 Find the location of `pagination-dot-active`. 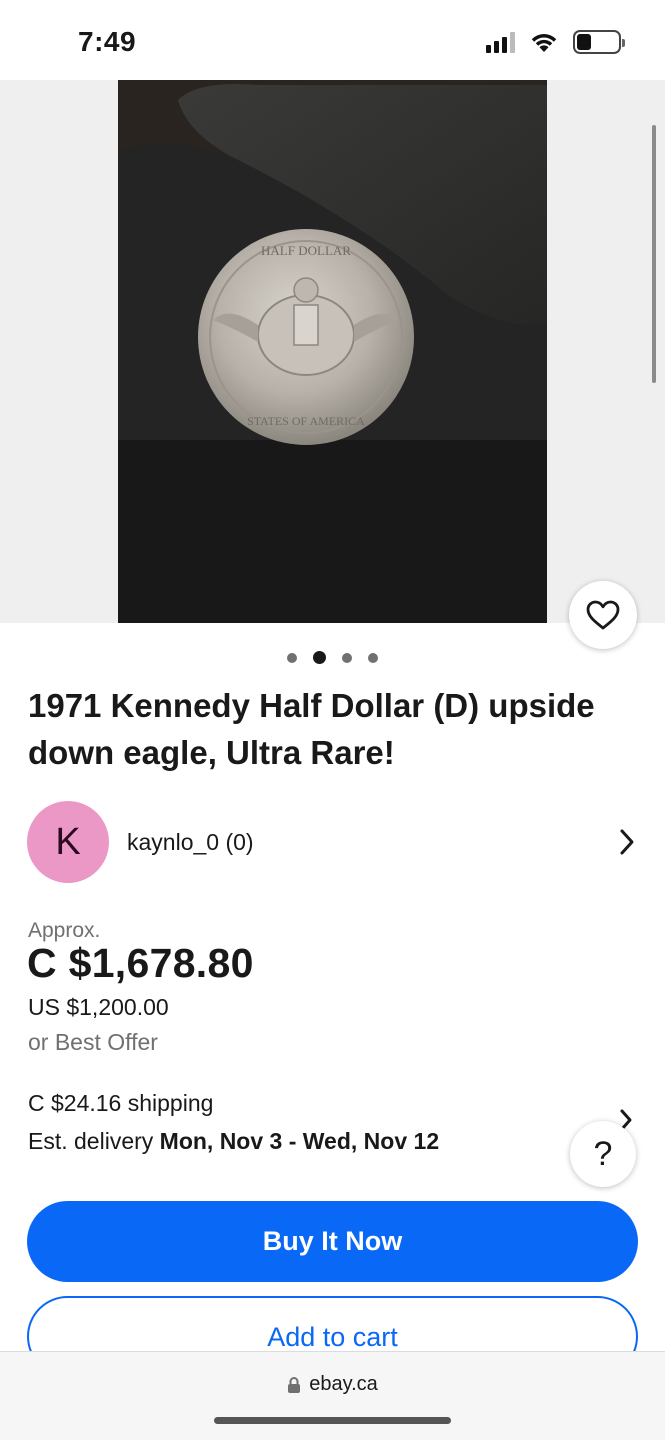

pagination-dot-active is located at coordinates (319, 657).